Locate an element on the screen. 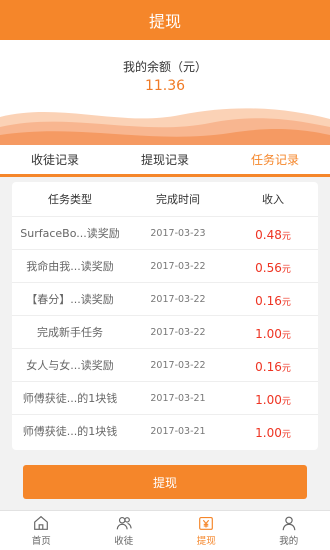  tab-bar: 收徒记录 提现记录 任务记录 is located at coordinates (165, 161).